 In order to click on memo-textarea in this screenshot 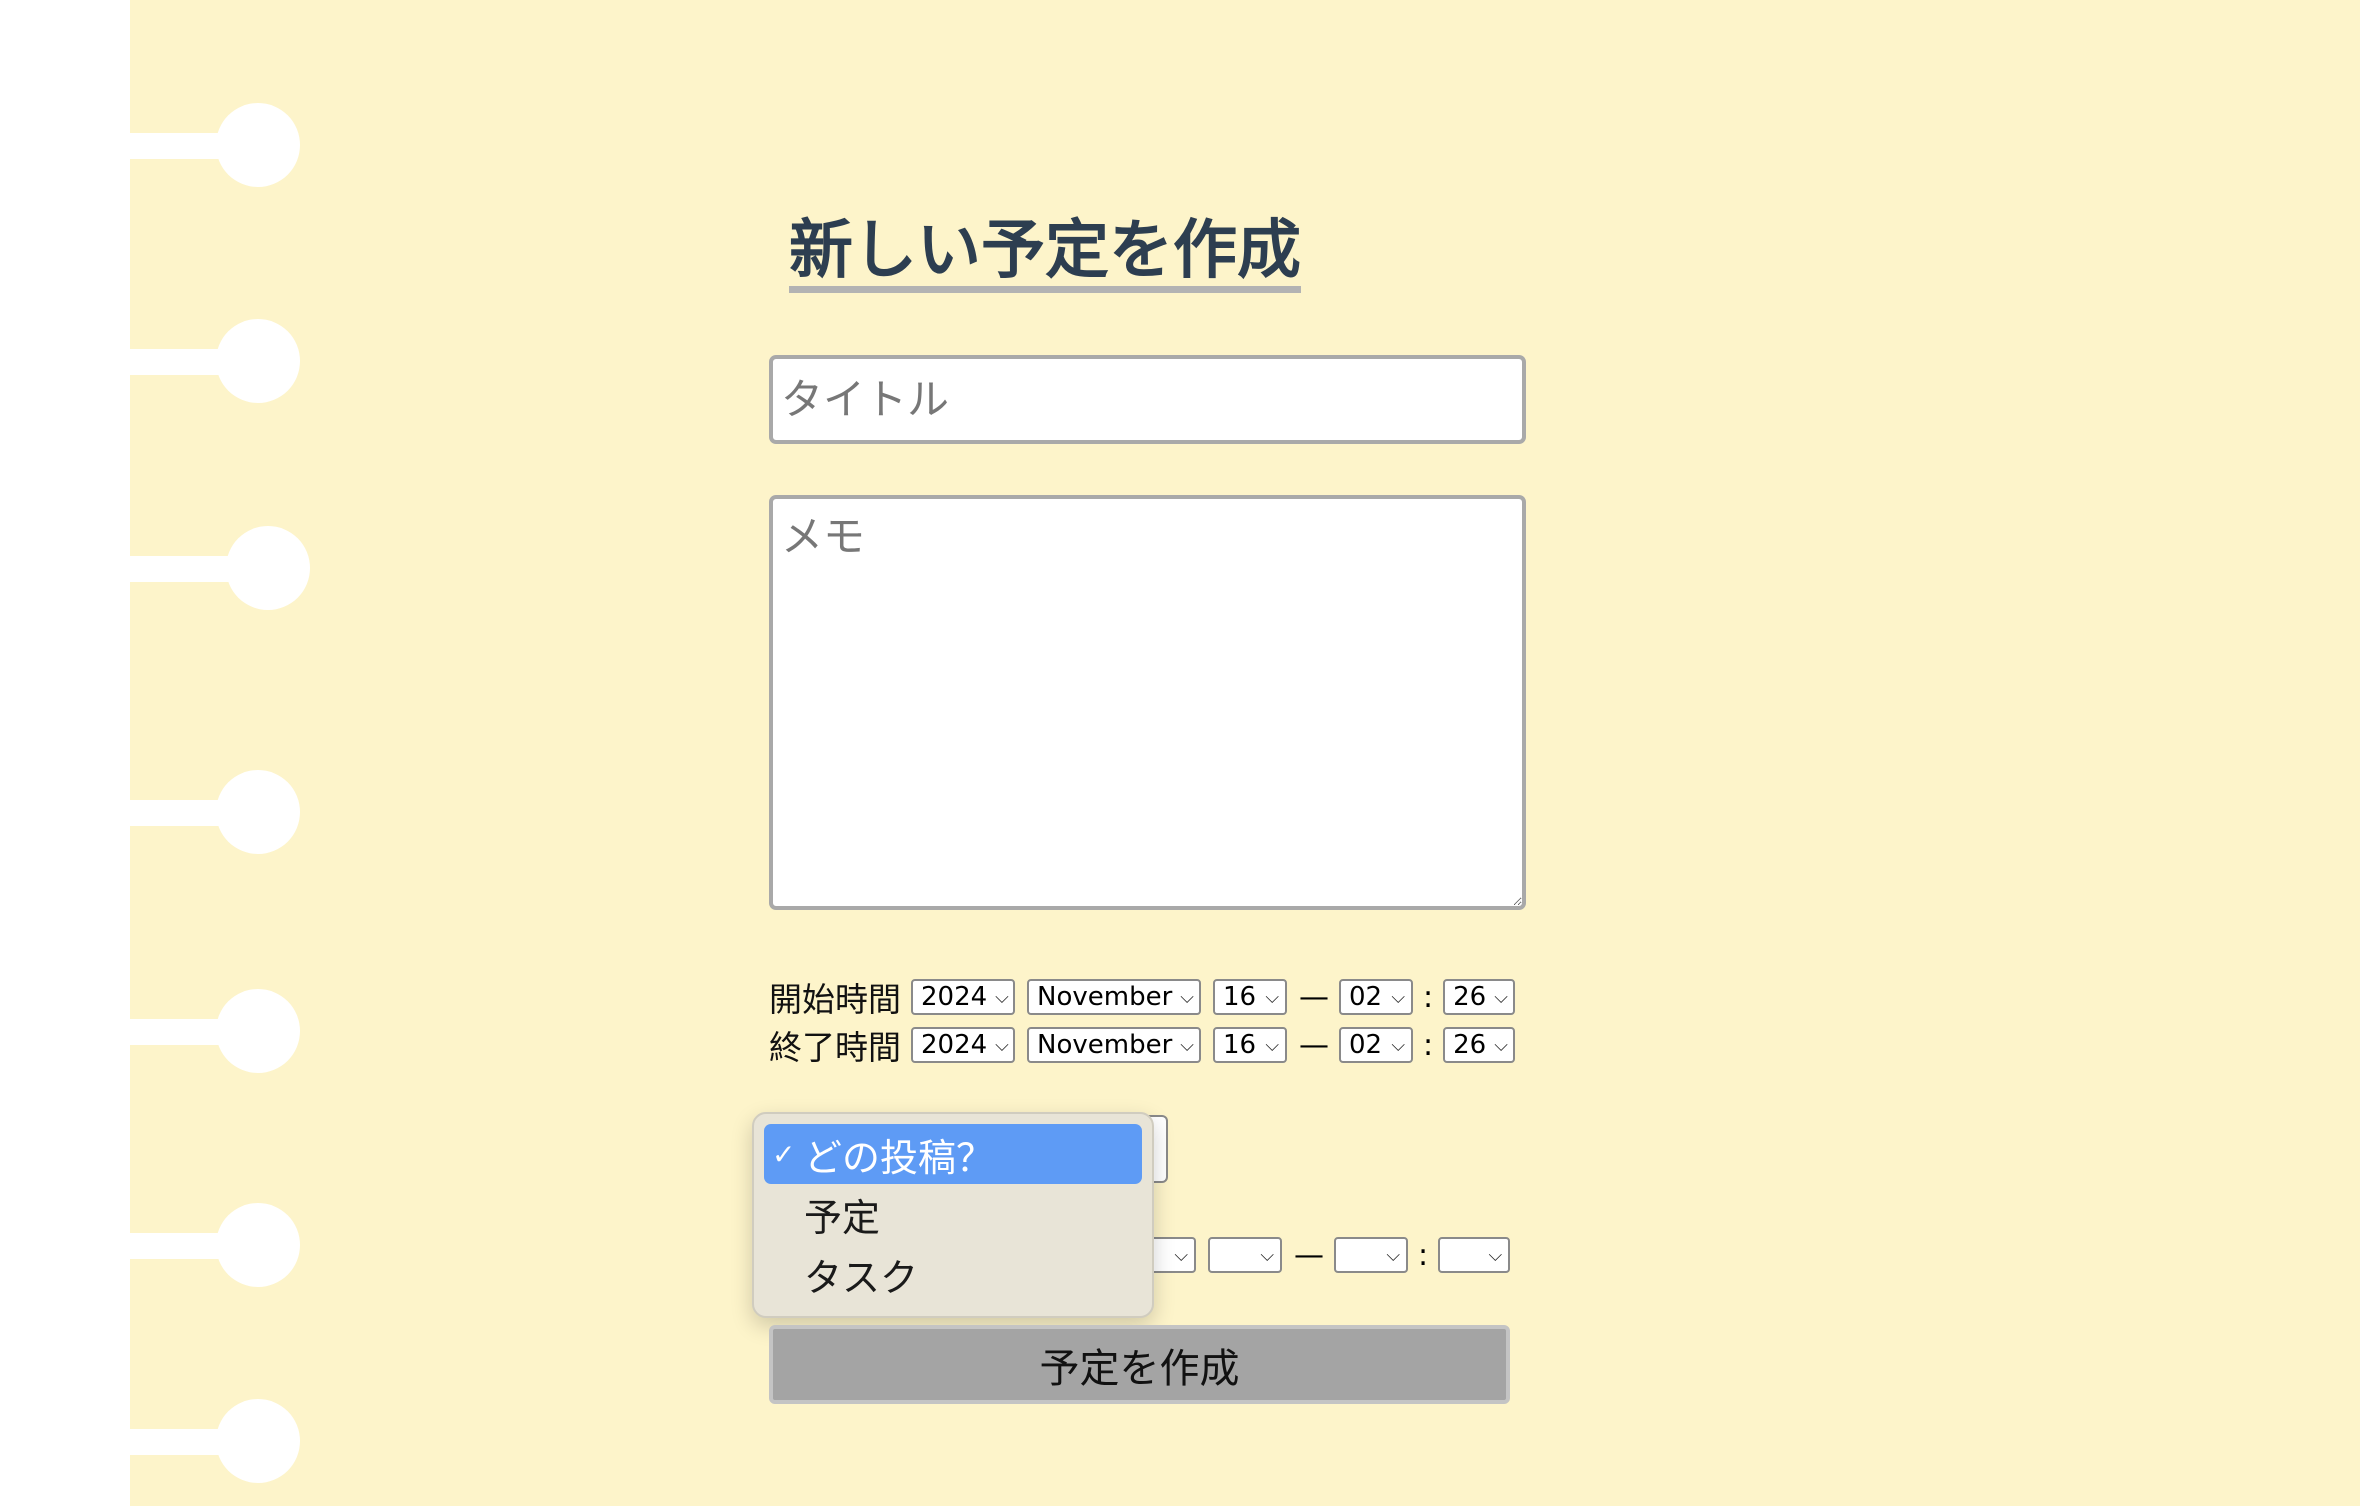, I will do `click(1147, 702)`.